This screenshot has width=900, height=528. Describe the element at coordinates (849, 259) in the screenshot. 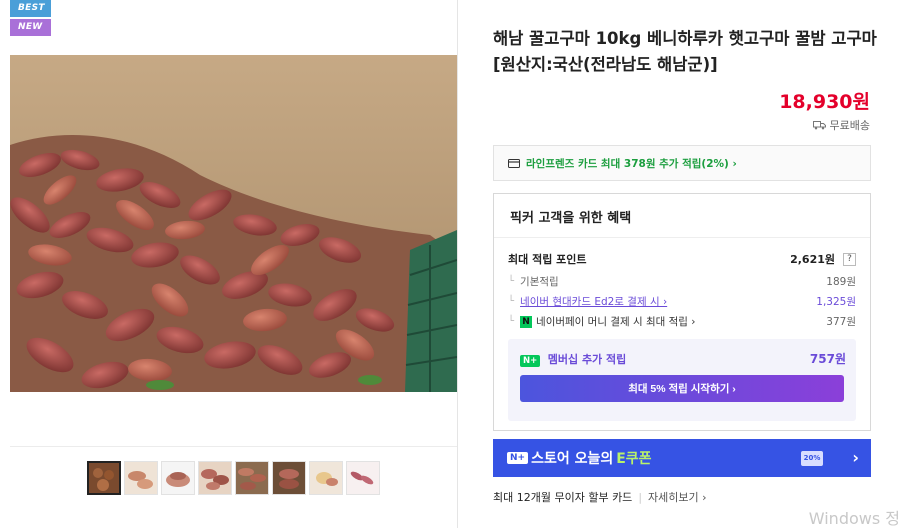

I see `help-icon: ?` at that location.